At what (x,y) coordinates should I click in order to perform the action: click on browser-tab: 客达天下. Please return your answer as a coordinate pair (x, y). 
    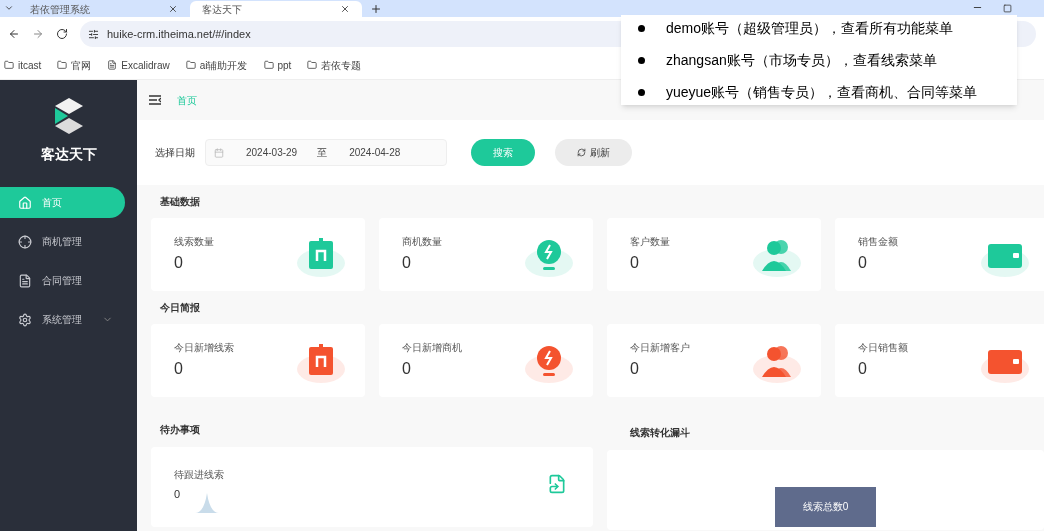
    Looking at the image, I should click on (276, 9).